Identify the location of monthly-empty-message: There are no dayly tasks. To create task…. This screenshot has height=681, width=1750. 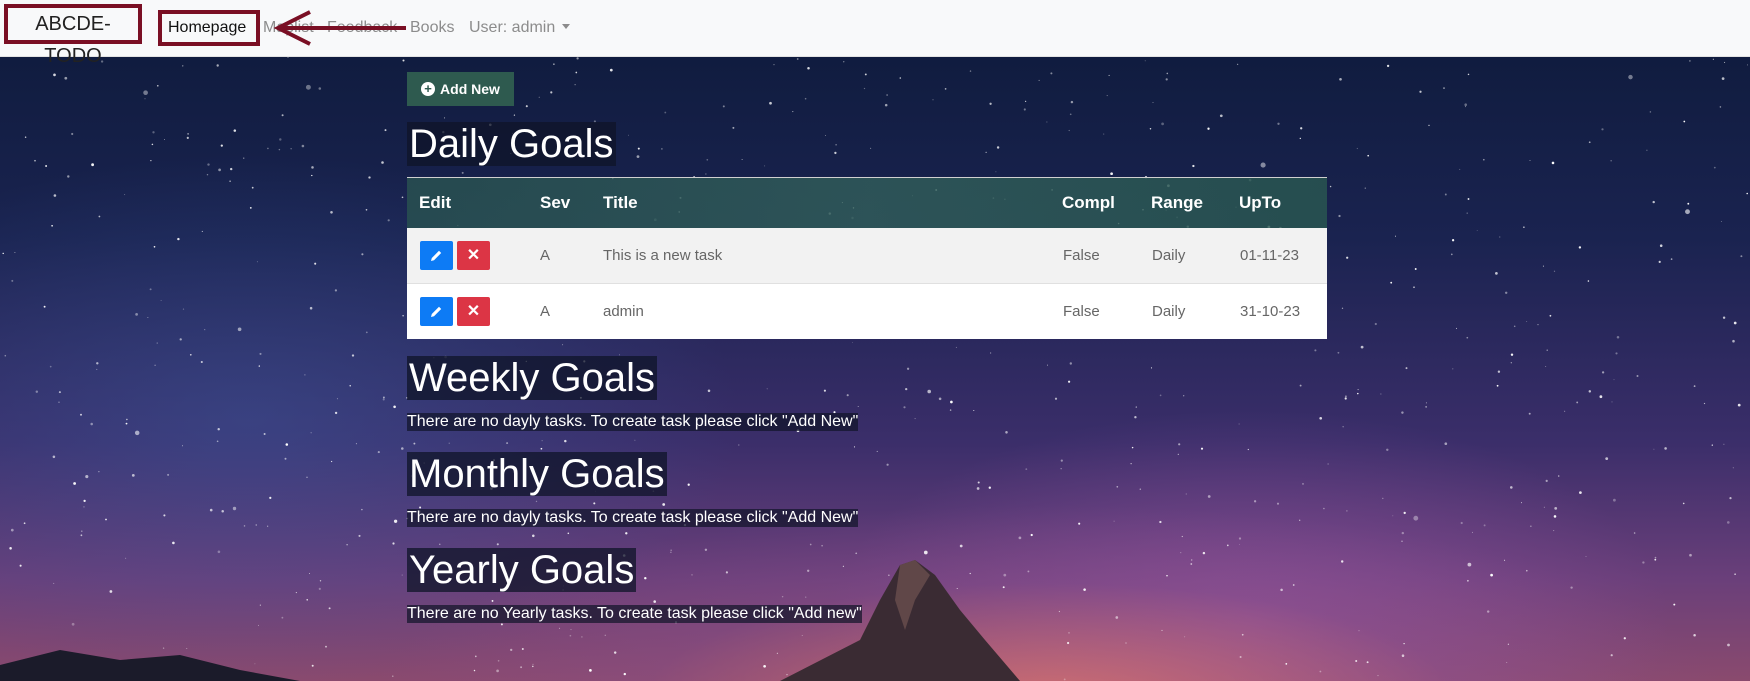
(633, 518).